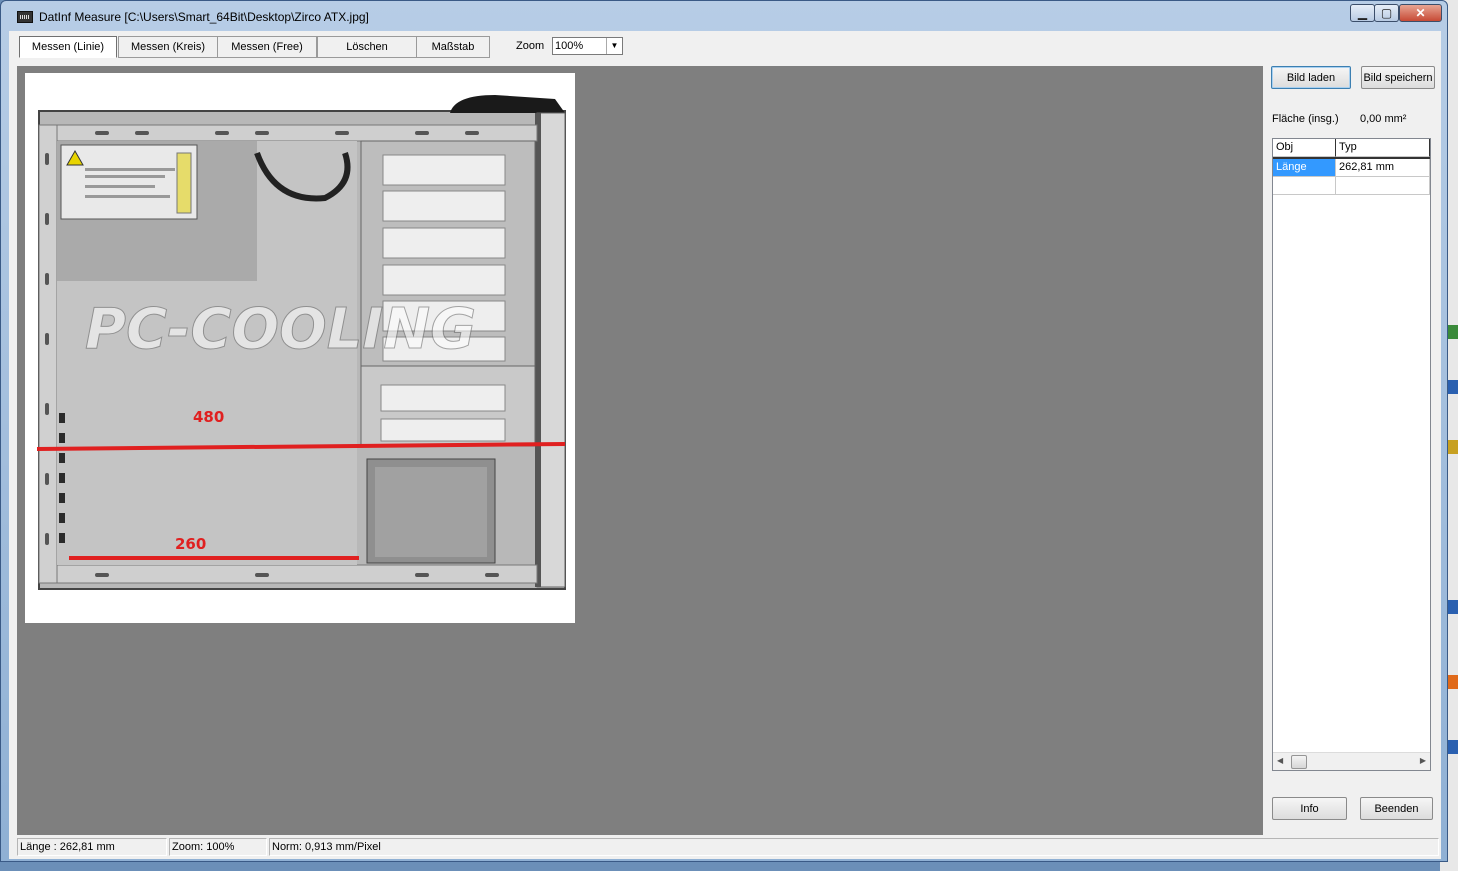 This screenshot has height=871, width=1458. I want to click on close-button: ✕, so click(1420, 13).